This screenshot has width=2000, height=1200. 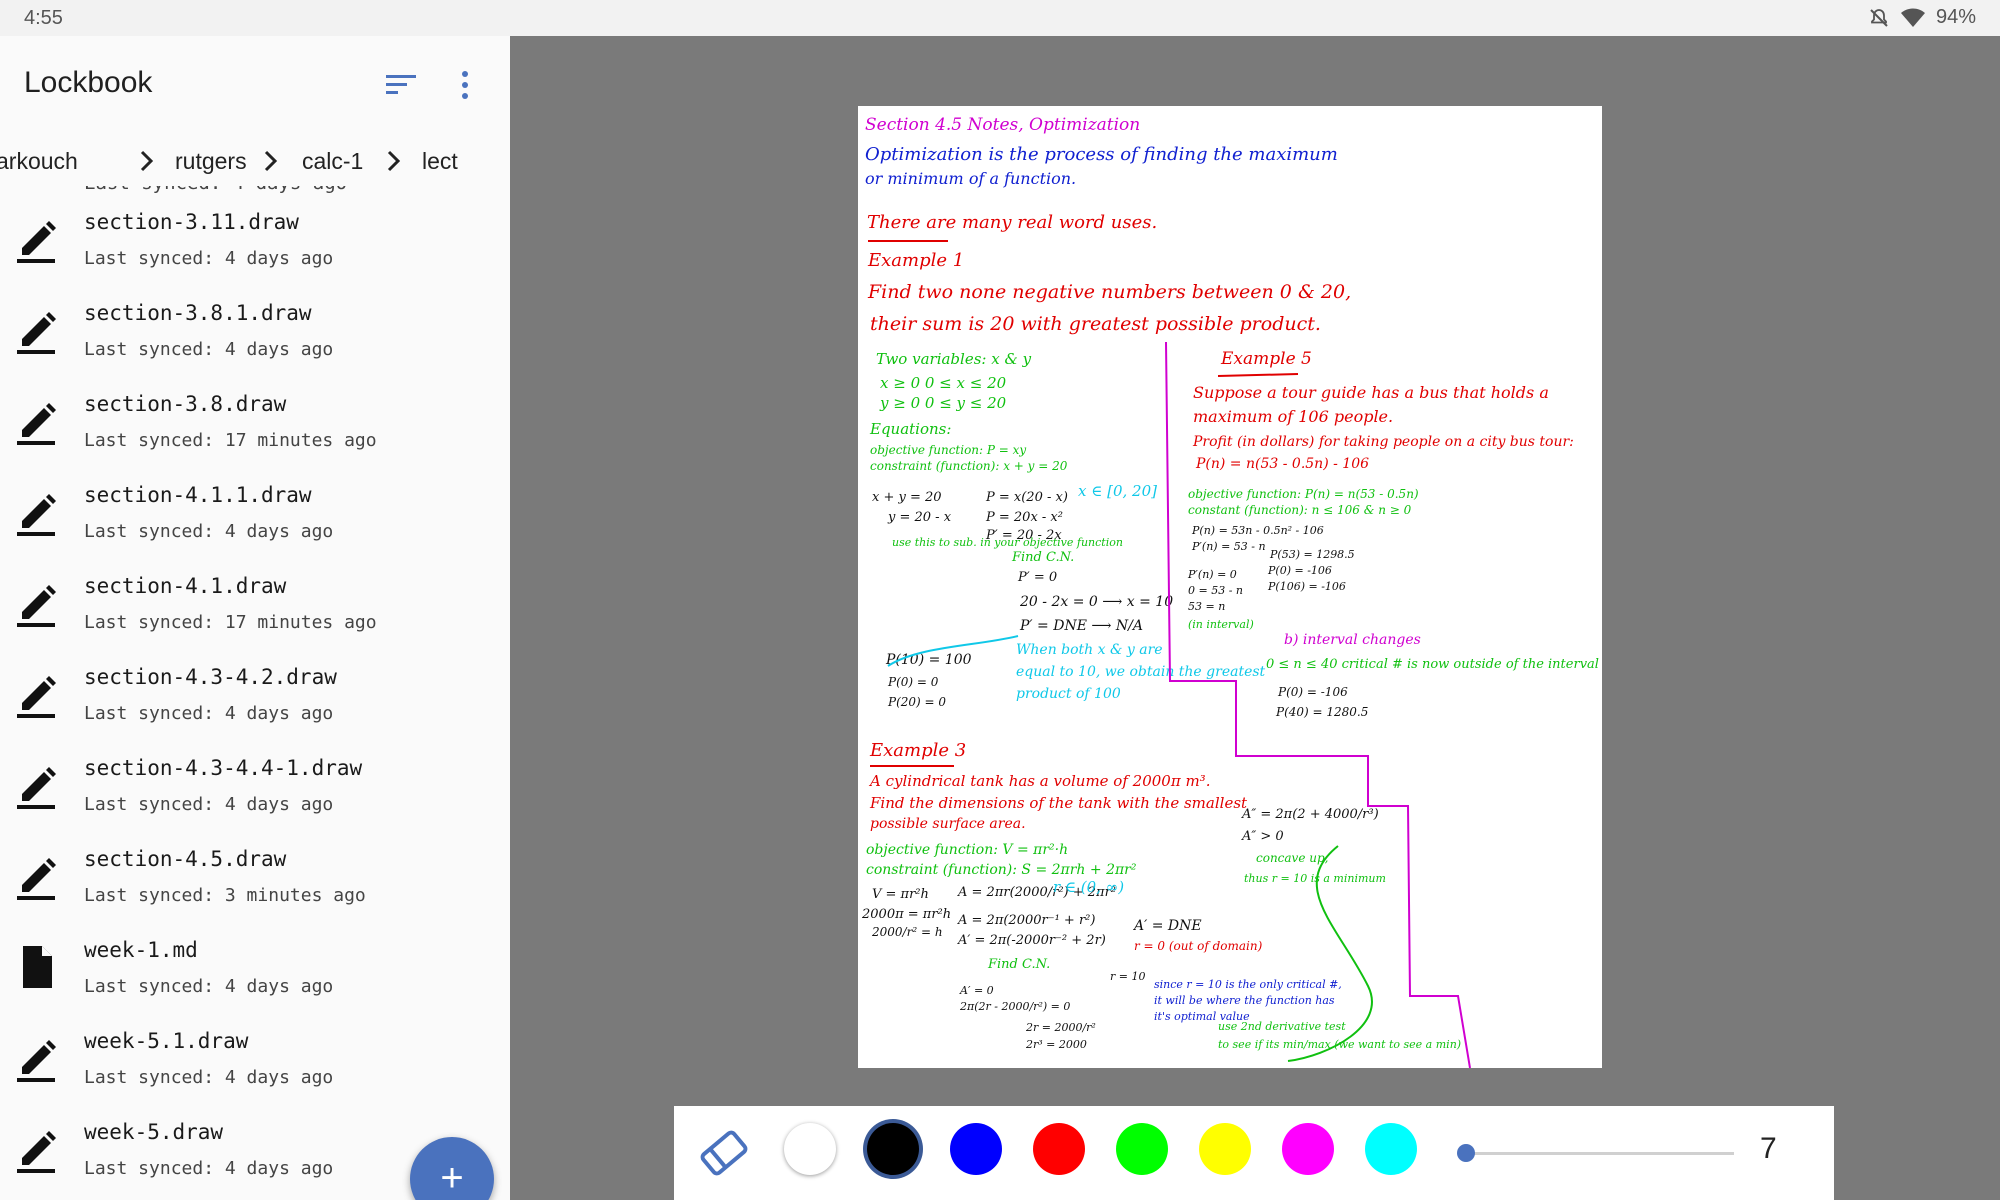 What do you see at coordinates (1225, 1149) in the screenshot?
I see `color-swatch-yellow` at bounding box center [1225, 1149].